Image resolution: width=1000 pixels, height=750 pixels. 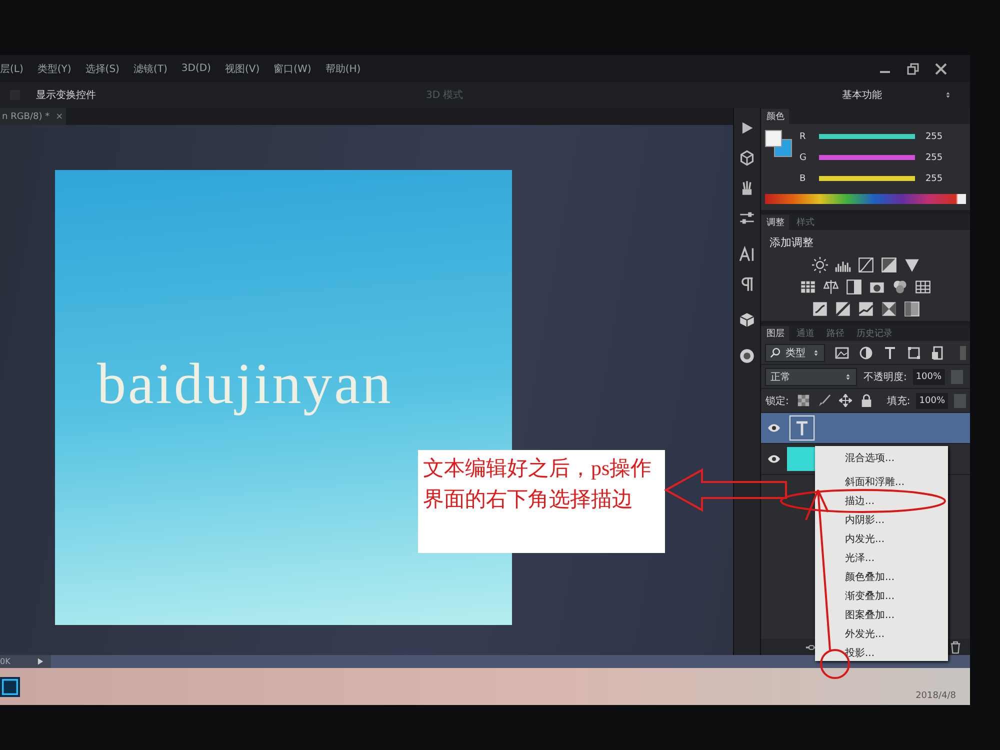 I want to click on half-circle-icon, so click(x=866, y=353).